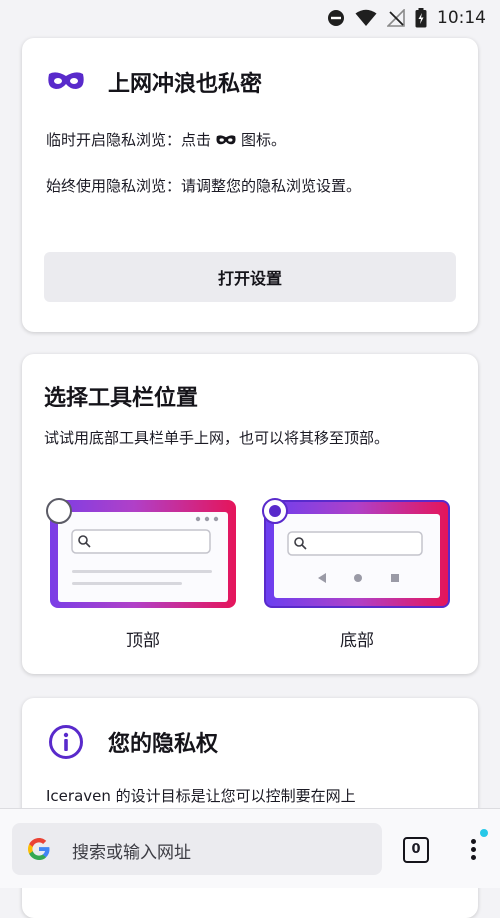 This screenshot has height=918, width=500. I want to click on menu-notification-badge, so click(484, 833).